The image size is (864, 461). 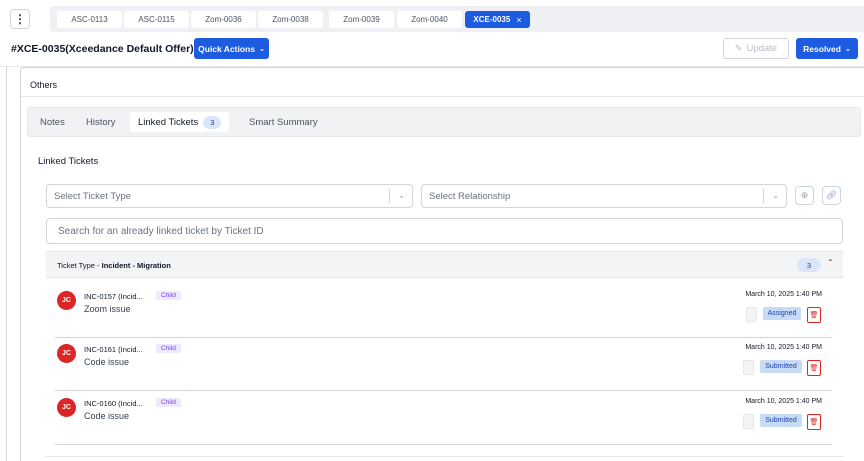 What do you see at coordinates (44, 85) in the screenshot?
I see `section-title: Others` at bounding box center [44, 85].